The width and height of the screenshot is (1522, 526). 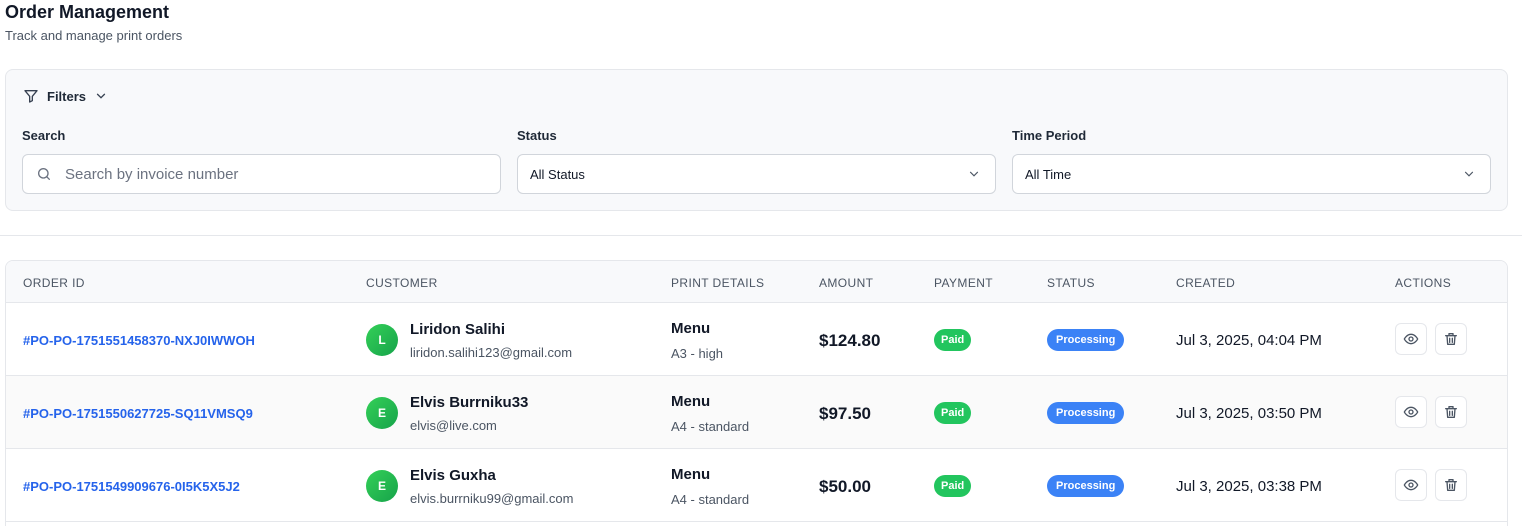 I want to click on column-header-amount: Amount, so click(x=846, y=283).